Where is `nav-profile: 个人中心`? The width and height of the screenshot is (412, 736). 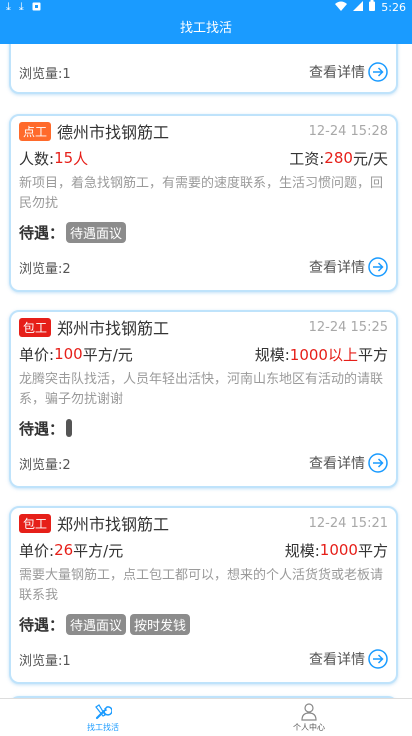
nav-profile: 个人中心 is located at coordinates (309, 717).